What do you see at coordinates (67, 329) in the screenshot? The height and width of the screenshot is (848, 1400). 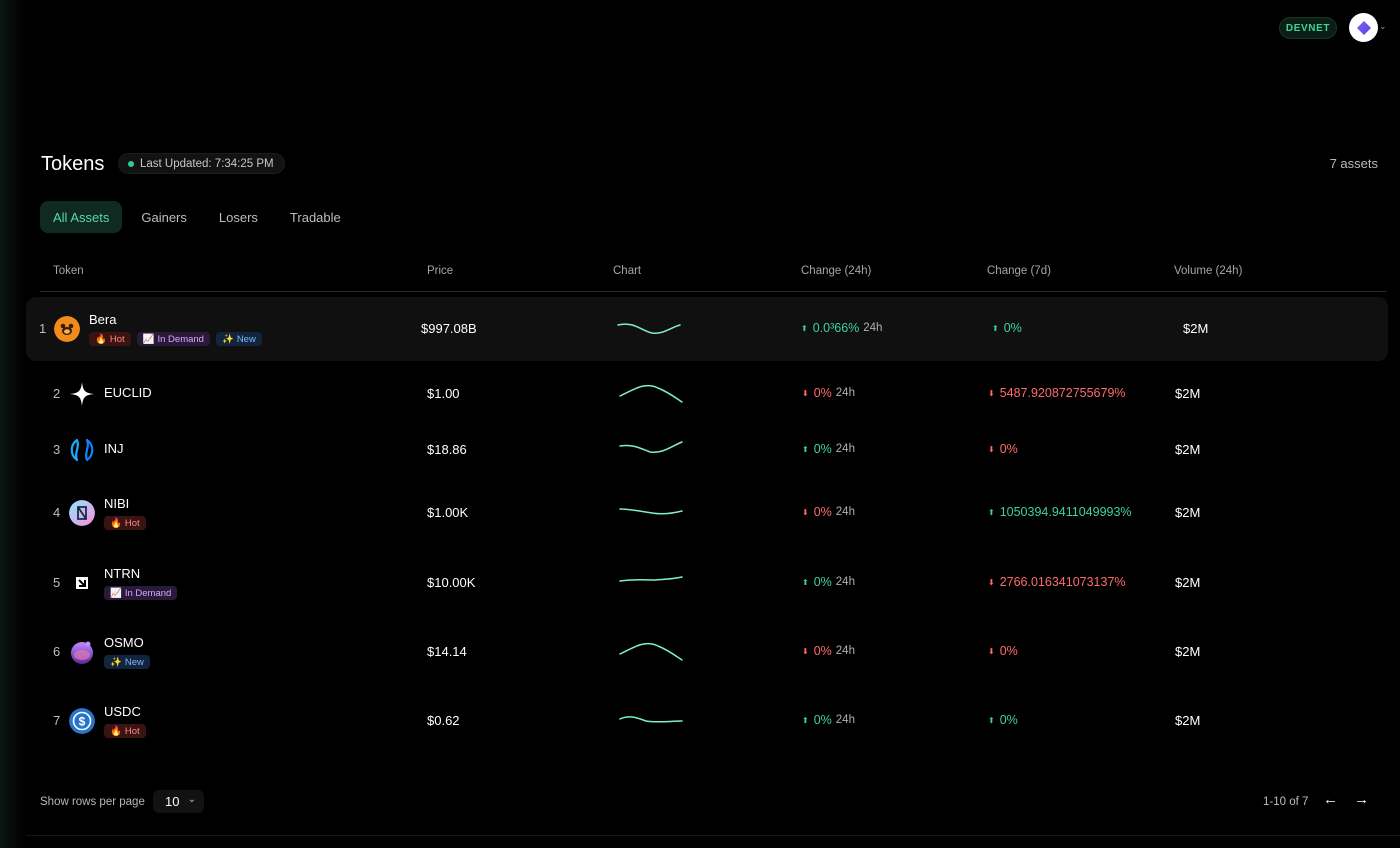 I see `bera-bear-icon` at bounding box center [67, 329].